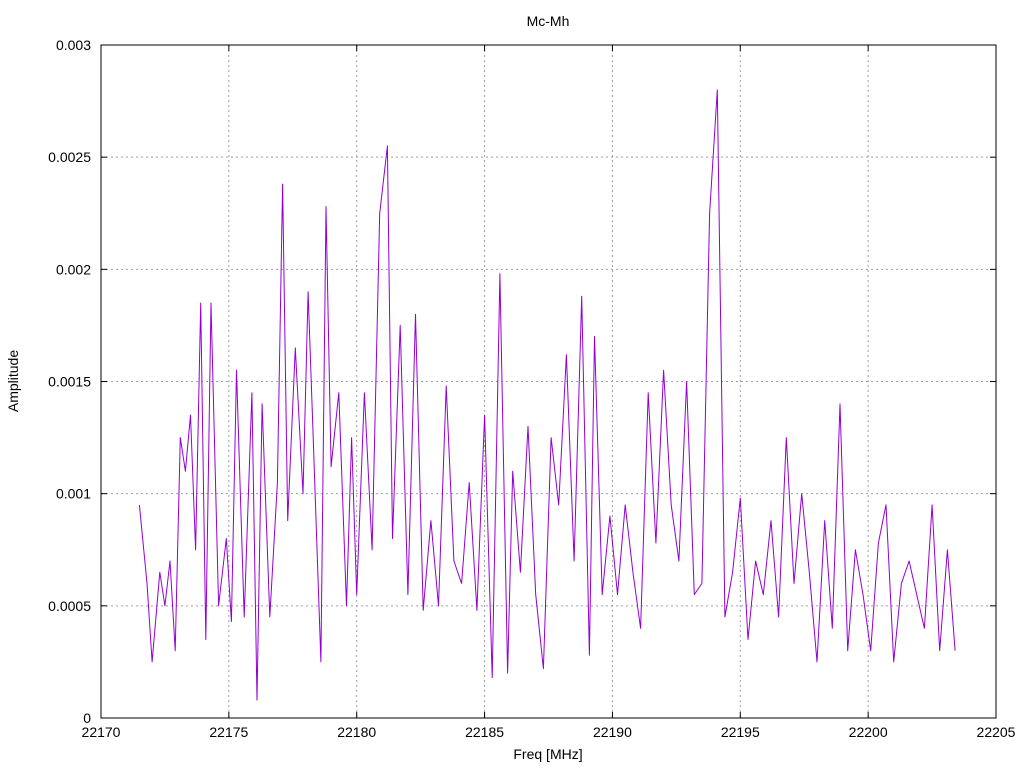 The image size is (1024, 773). Describe the element at coordinates (996, 732) in the screenshot. I see `x-tick-label: 22205` at that location.